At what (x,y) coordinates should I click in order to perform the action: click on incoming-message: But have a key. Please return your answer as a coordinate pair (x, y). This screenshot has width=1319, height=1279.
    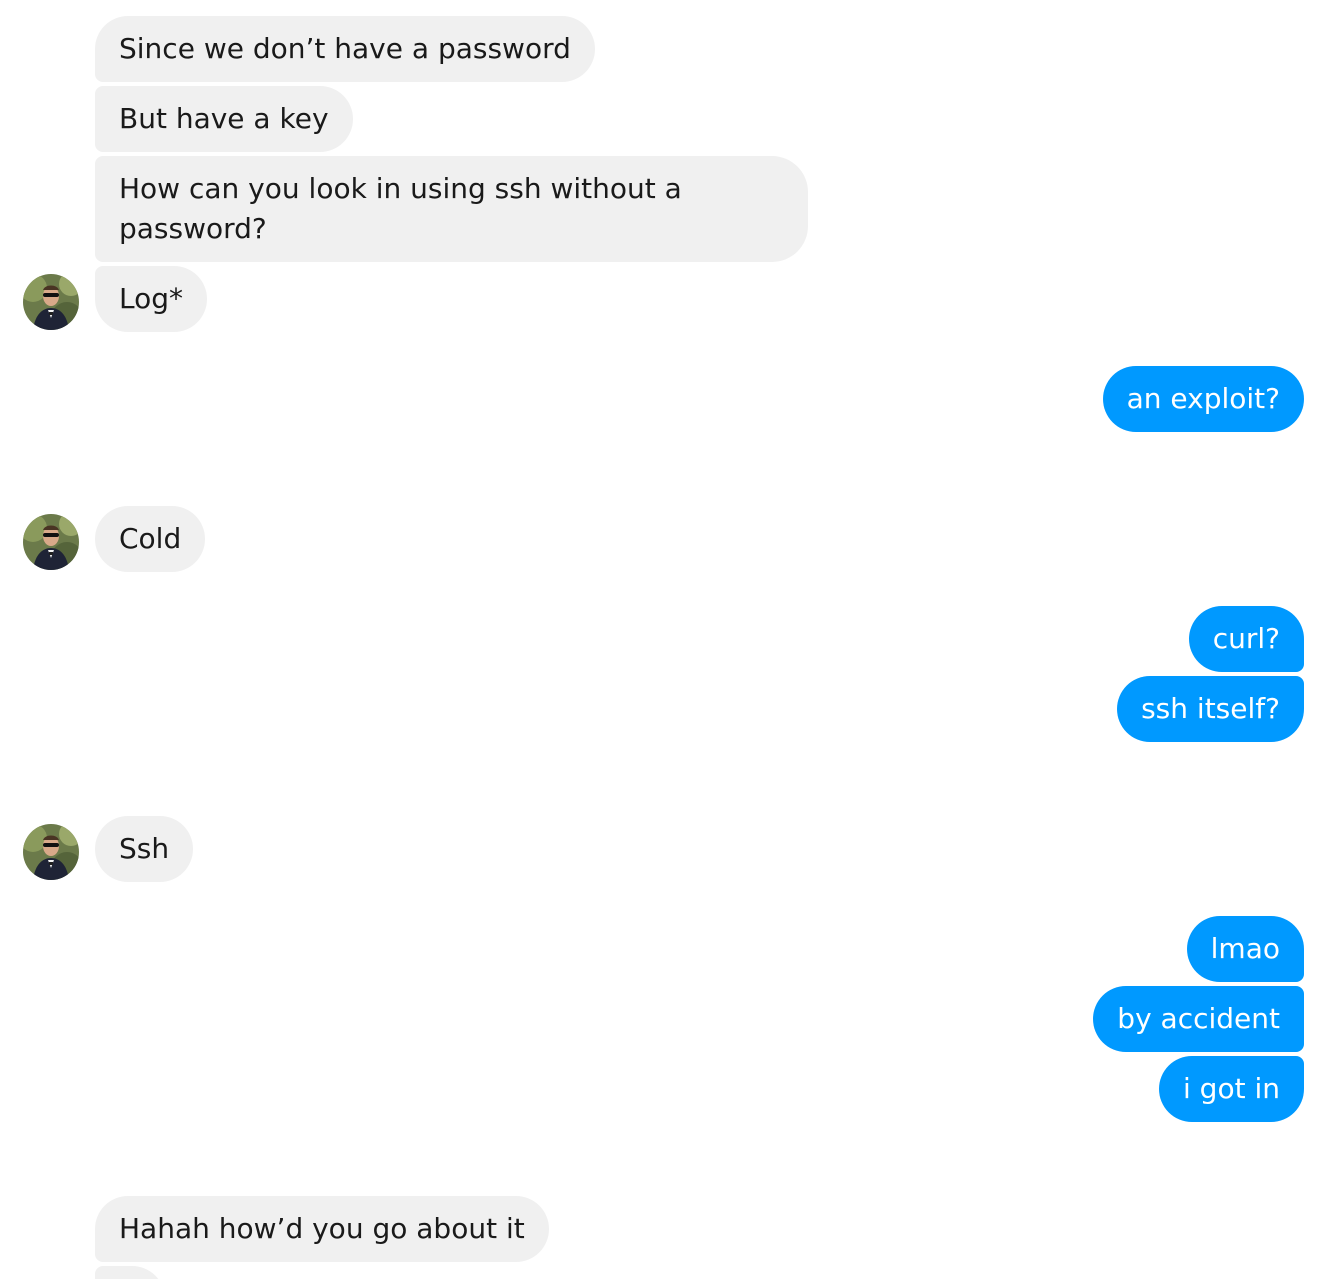
    Looking at the image, I should click on (224, 119).